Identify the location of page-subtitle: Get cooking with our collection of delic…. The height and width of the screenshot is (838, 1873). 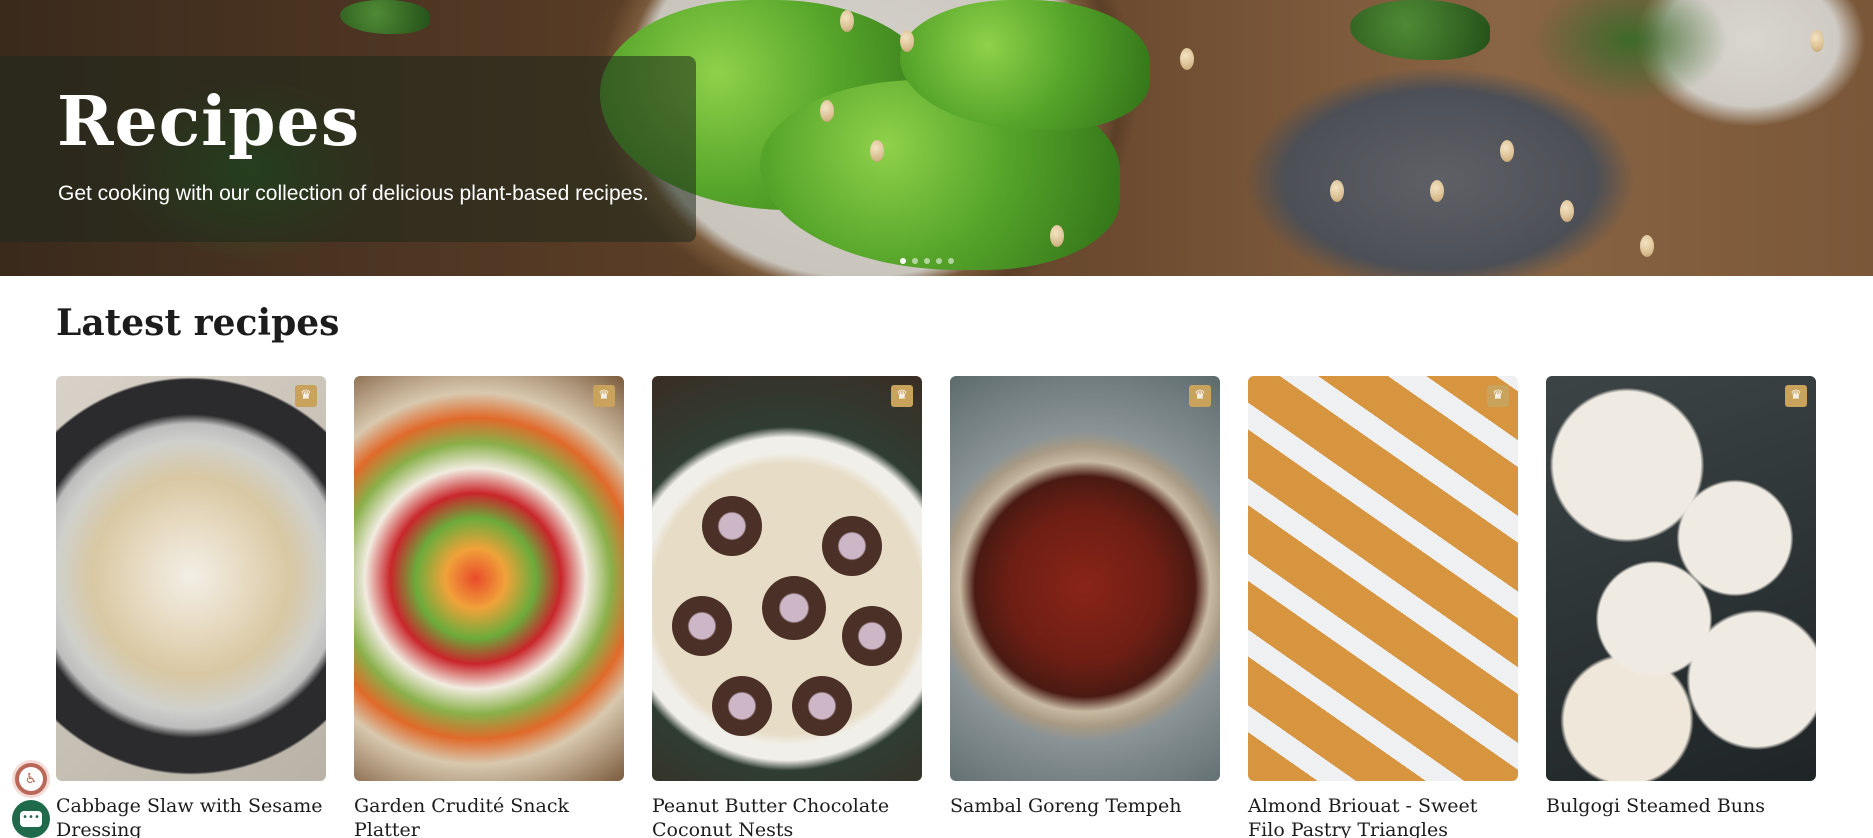
(353, 193).